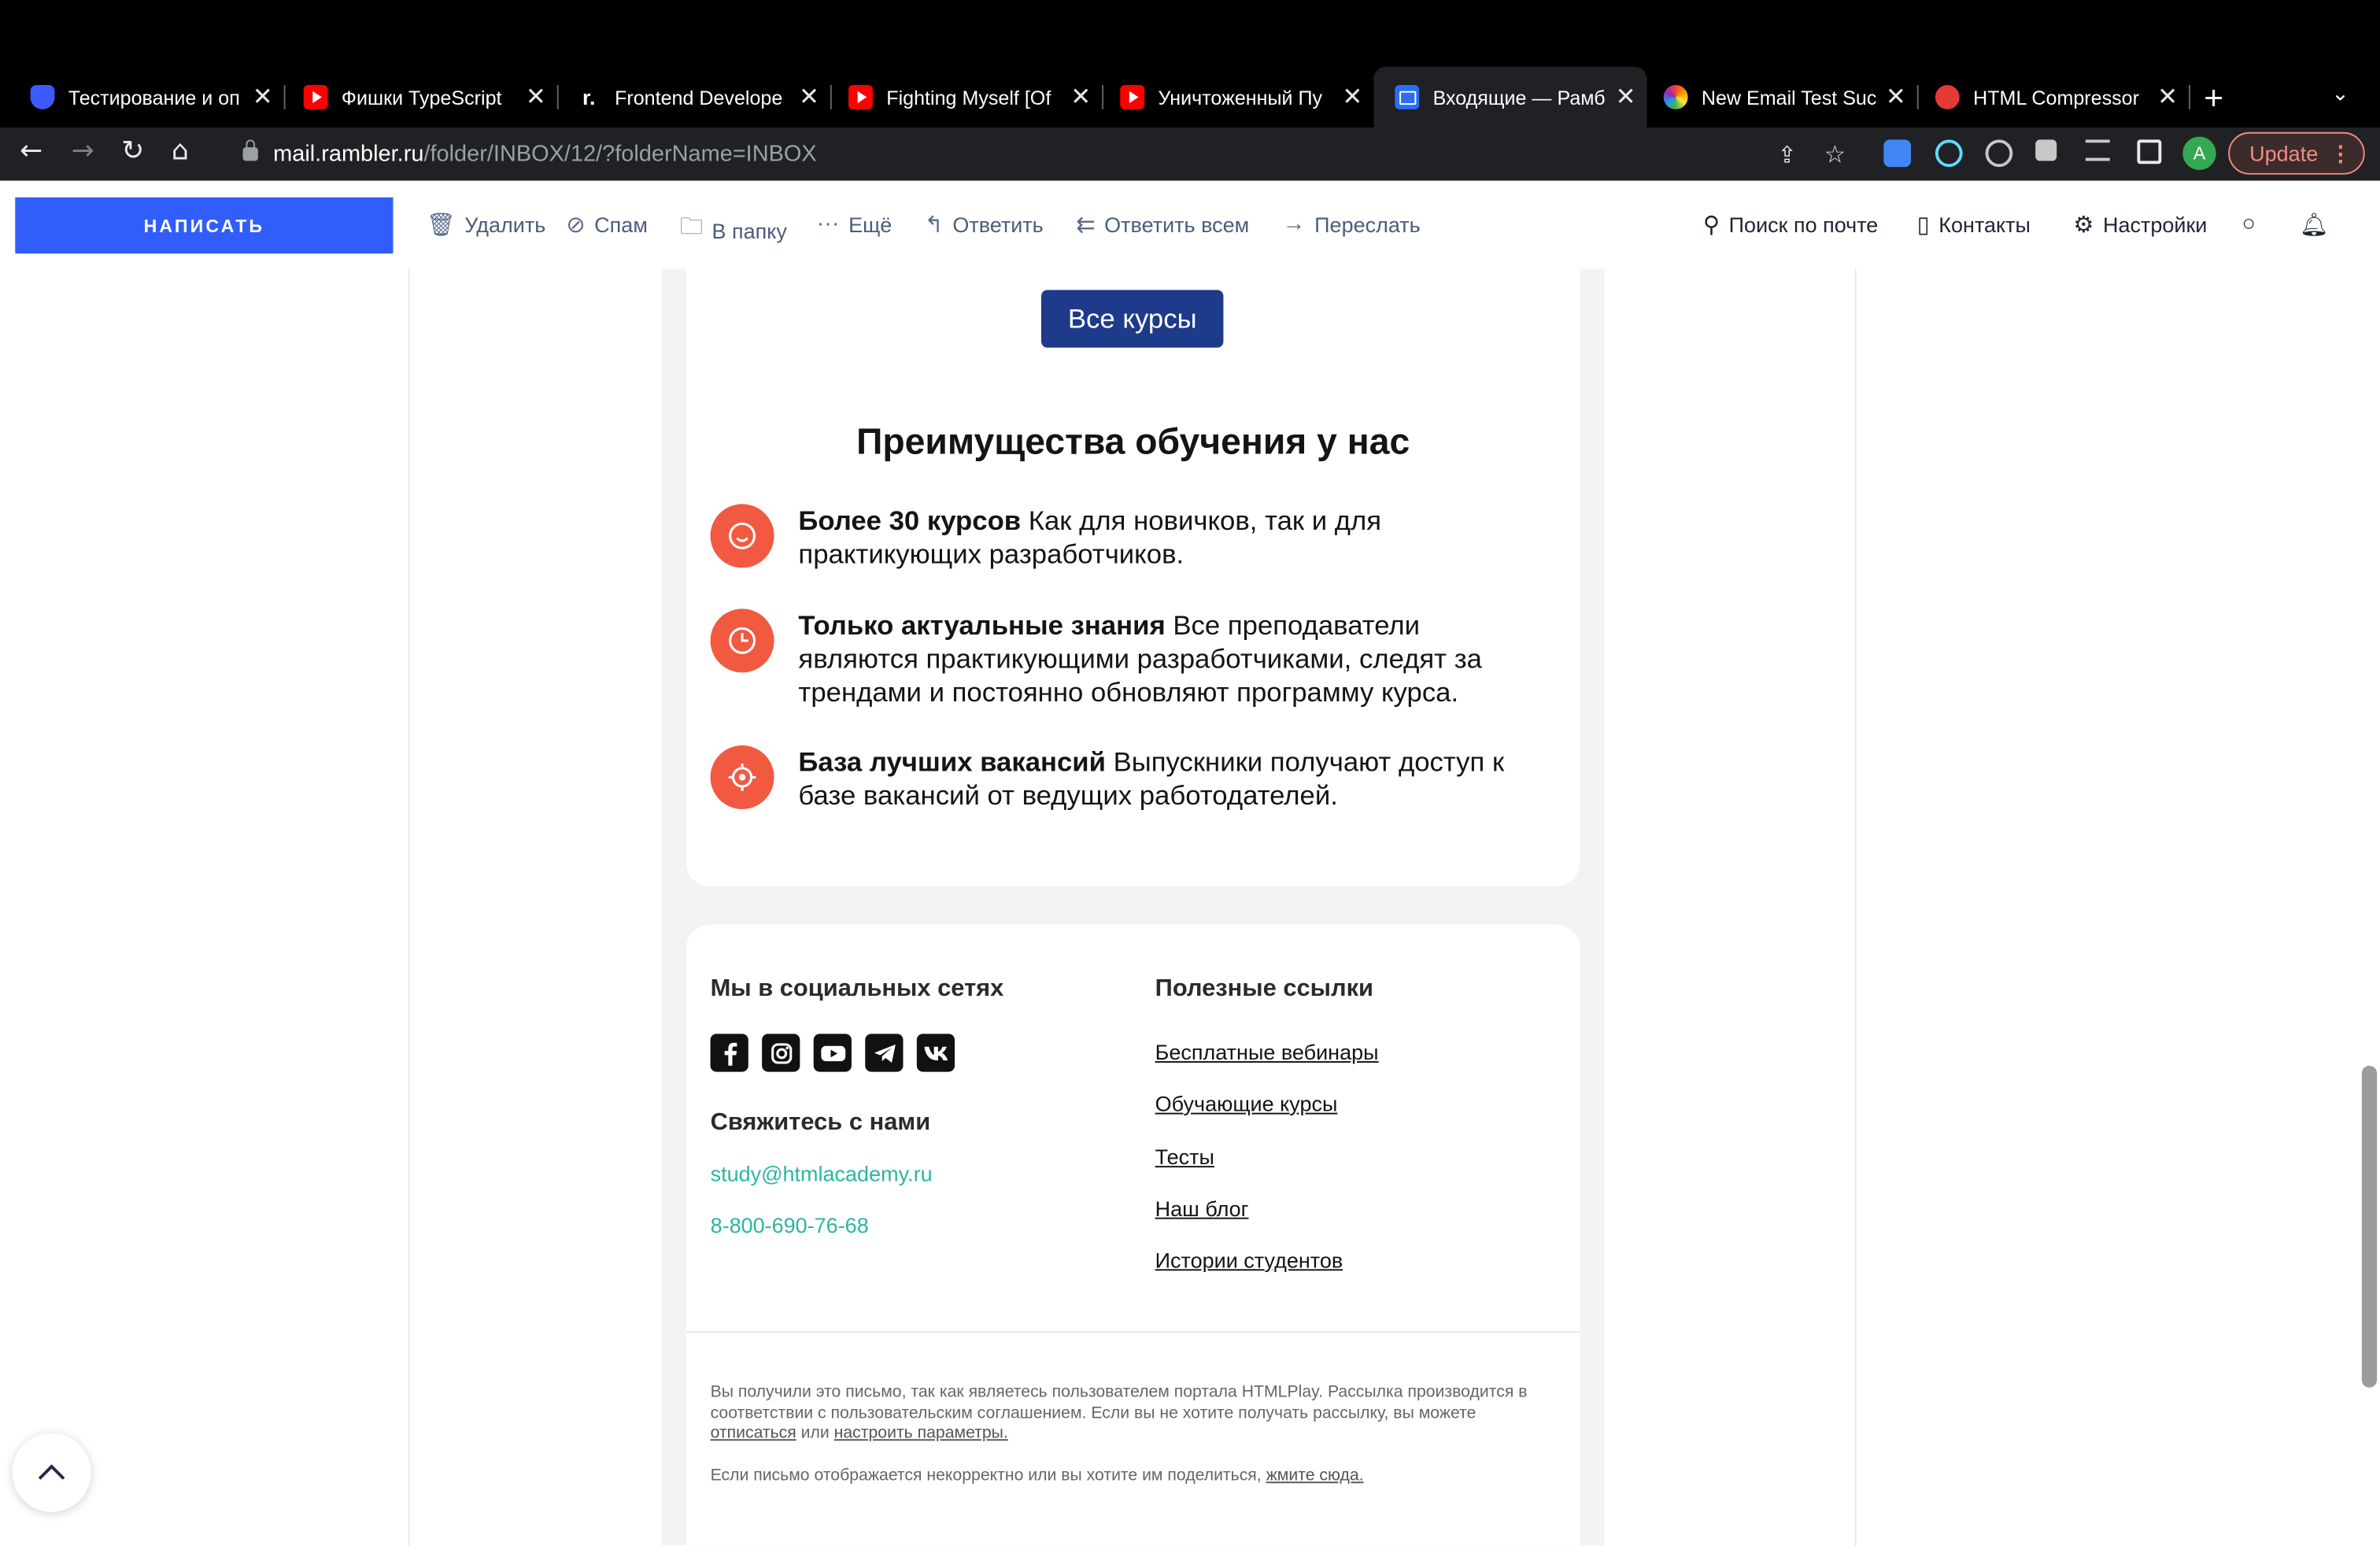 Image resolution: width=2380 pixels, height=1546 pixels. I want to click on reading-list-icon, so click(2097, 150).